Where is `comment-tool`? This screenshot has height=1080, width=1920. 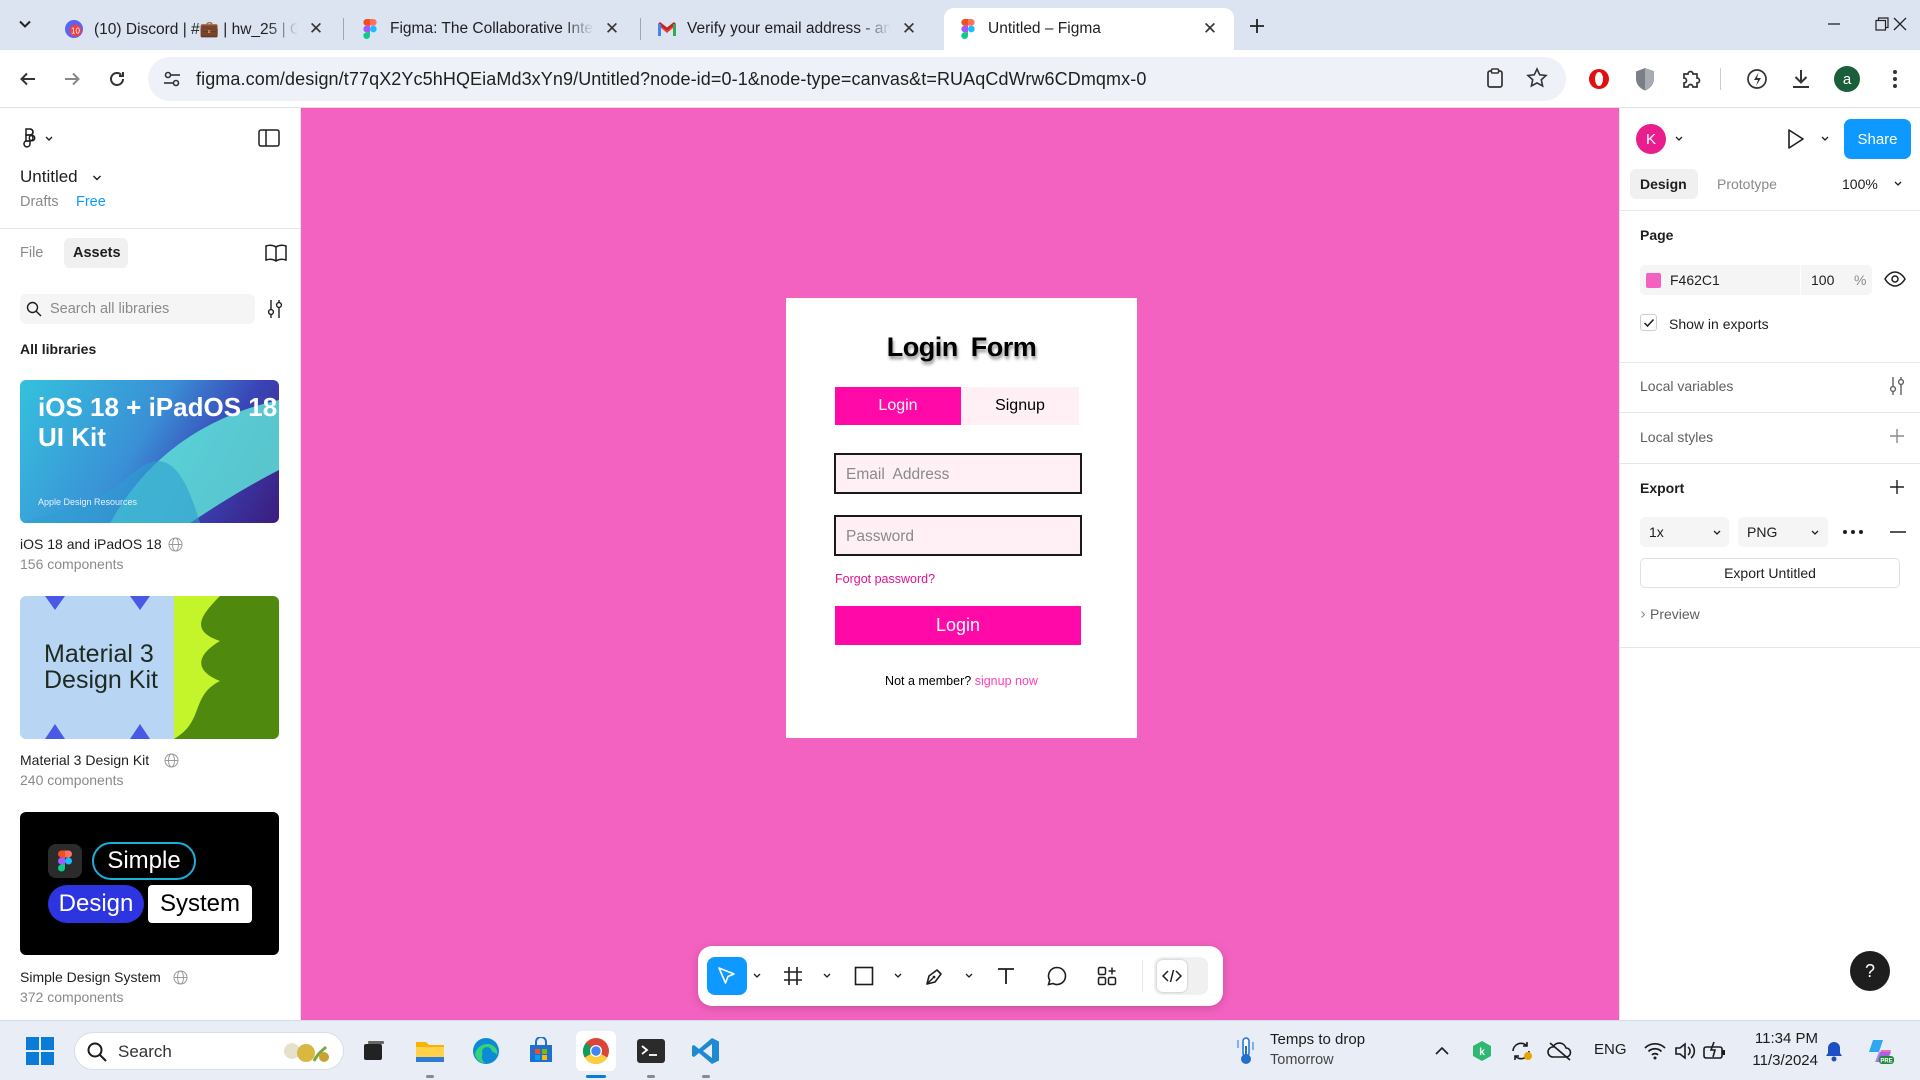
comment-tool is located at coordinates (1057, 976).